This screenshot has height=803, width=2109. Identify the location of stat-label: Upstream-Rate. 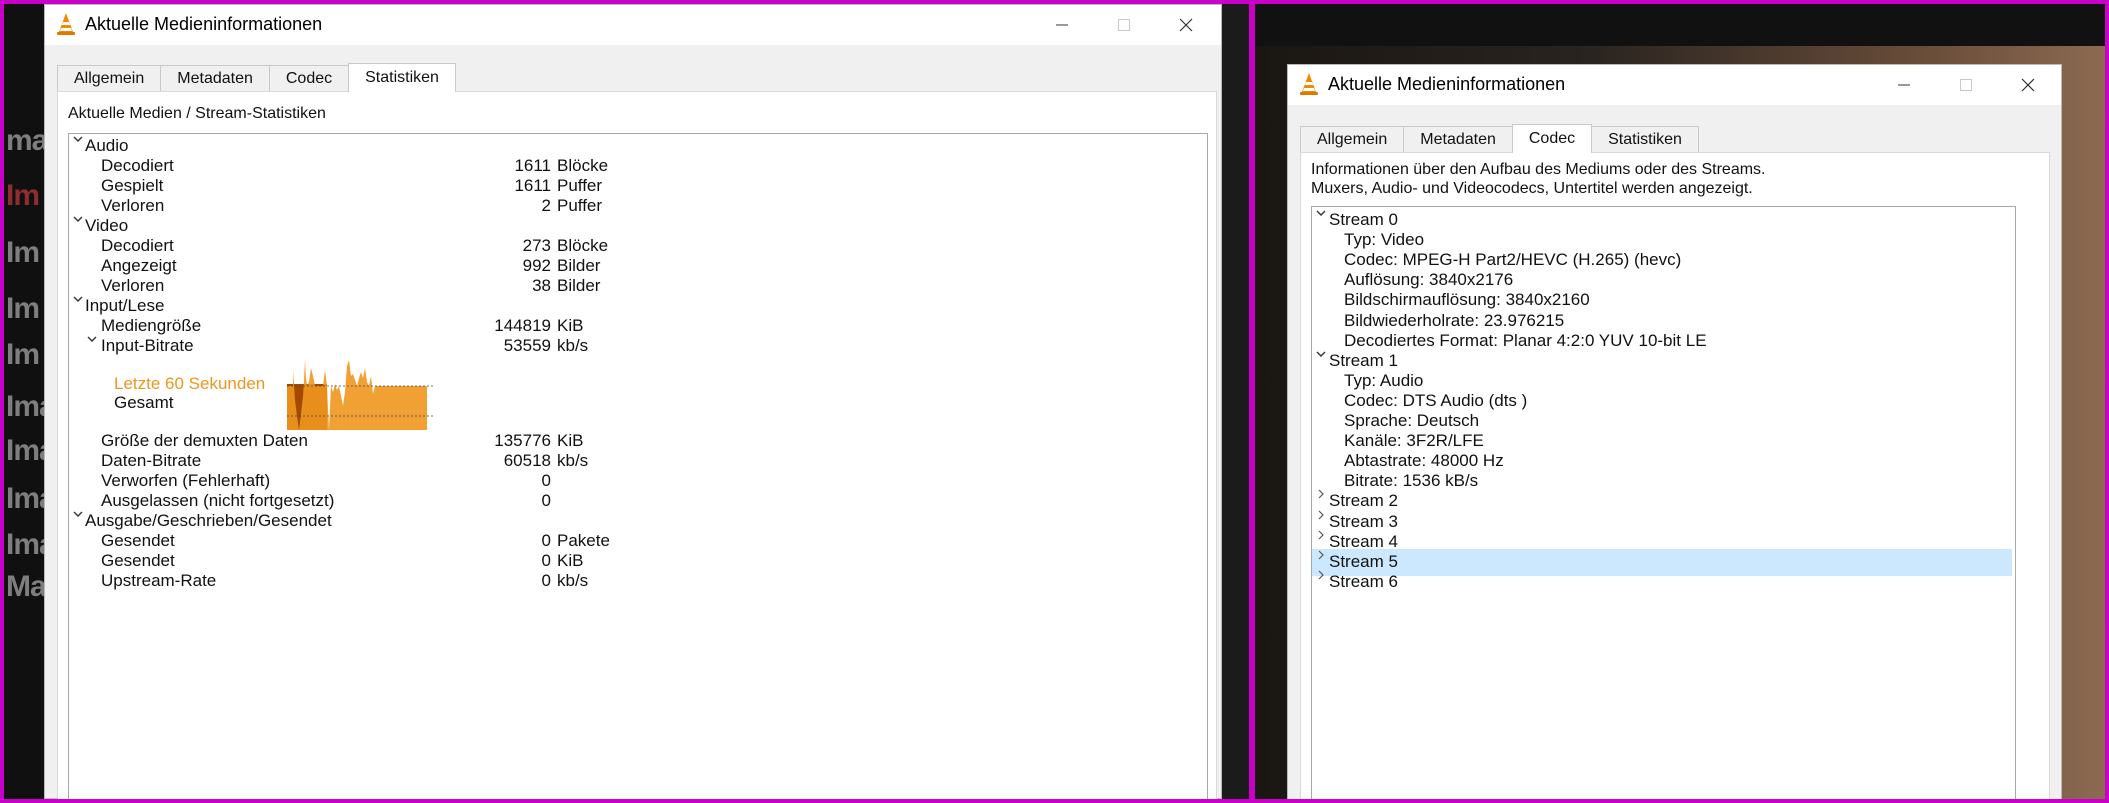
(159, 580).